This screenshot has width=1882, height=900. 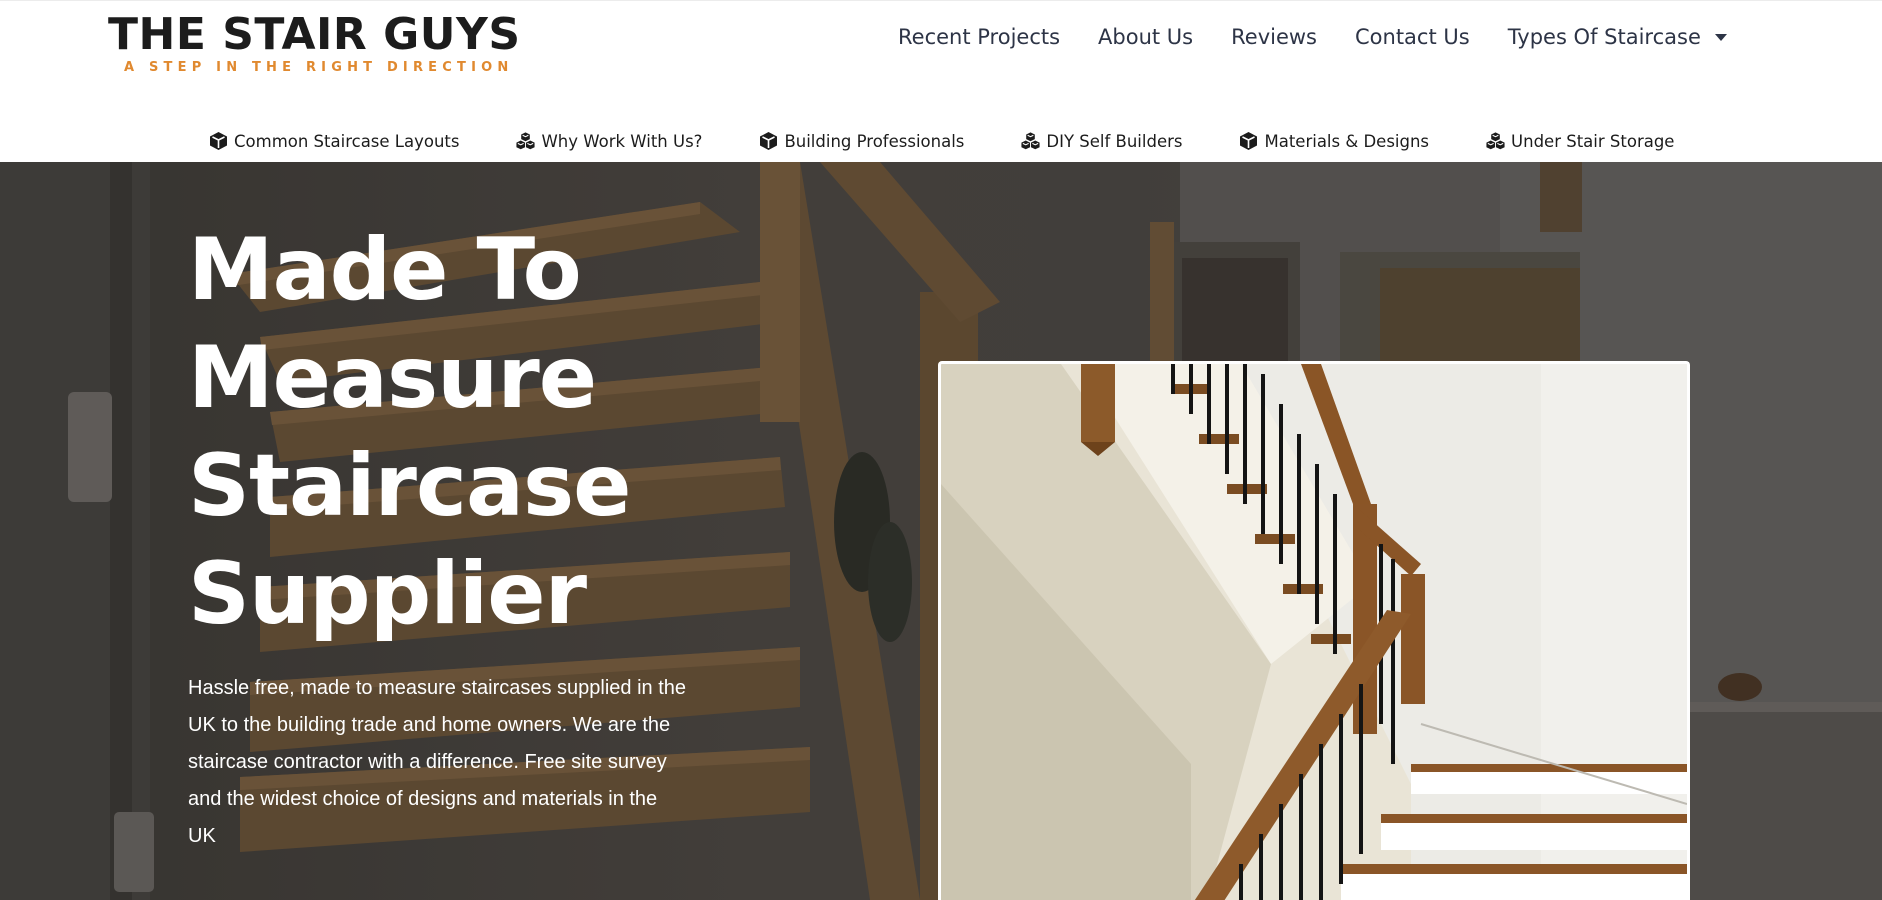 What do you see at coordinates (979, 37) in the screenshot?
I see `nav-recent-projects: Recent Projects` at bounding box center [979, 37].